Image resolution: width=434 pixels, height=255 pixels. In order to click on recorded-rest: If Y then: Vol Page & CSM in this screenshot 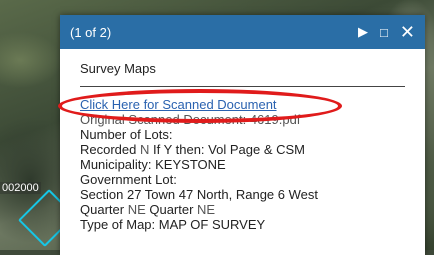, I will do `click(227, 149)`.